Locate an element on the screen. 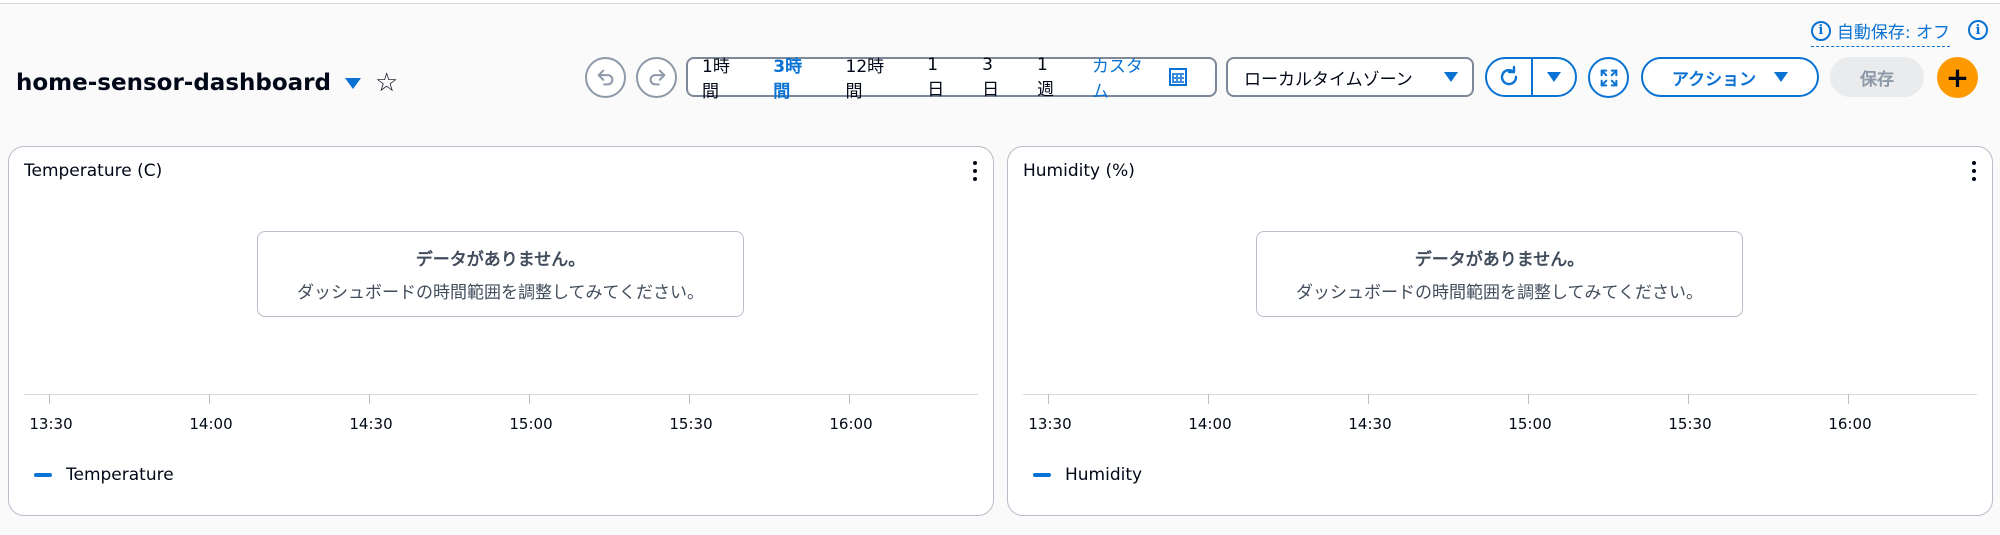 The image size is (2000, 535). widget-title: Temperature (C) is located at coordinates (93, 171).